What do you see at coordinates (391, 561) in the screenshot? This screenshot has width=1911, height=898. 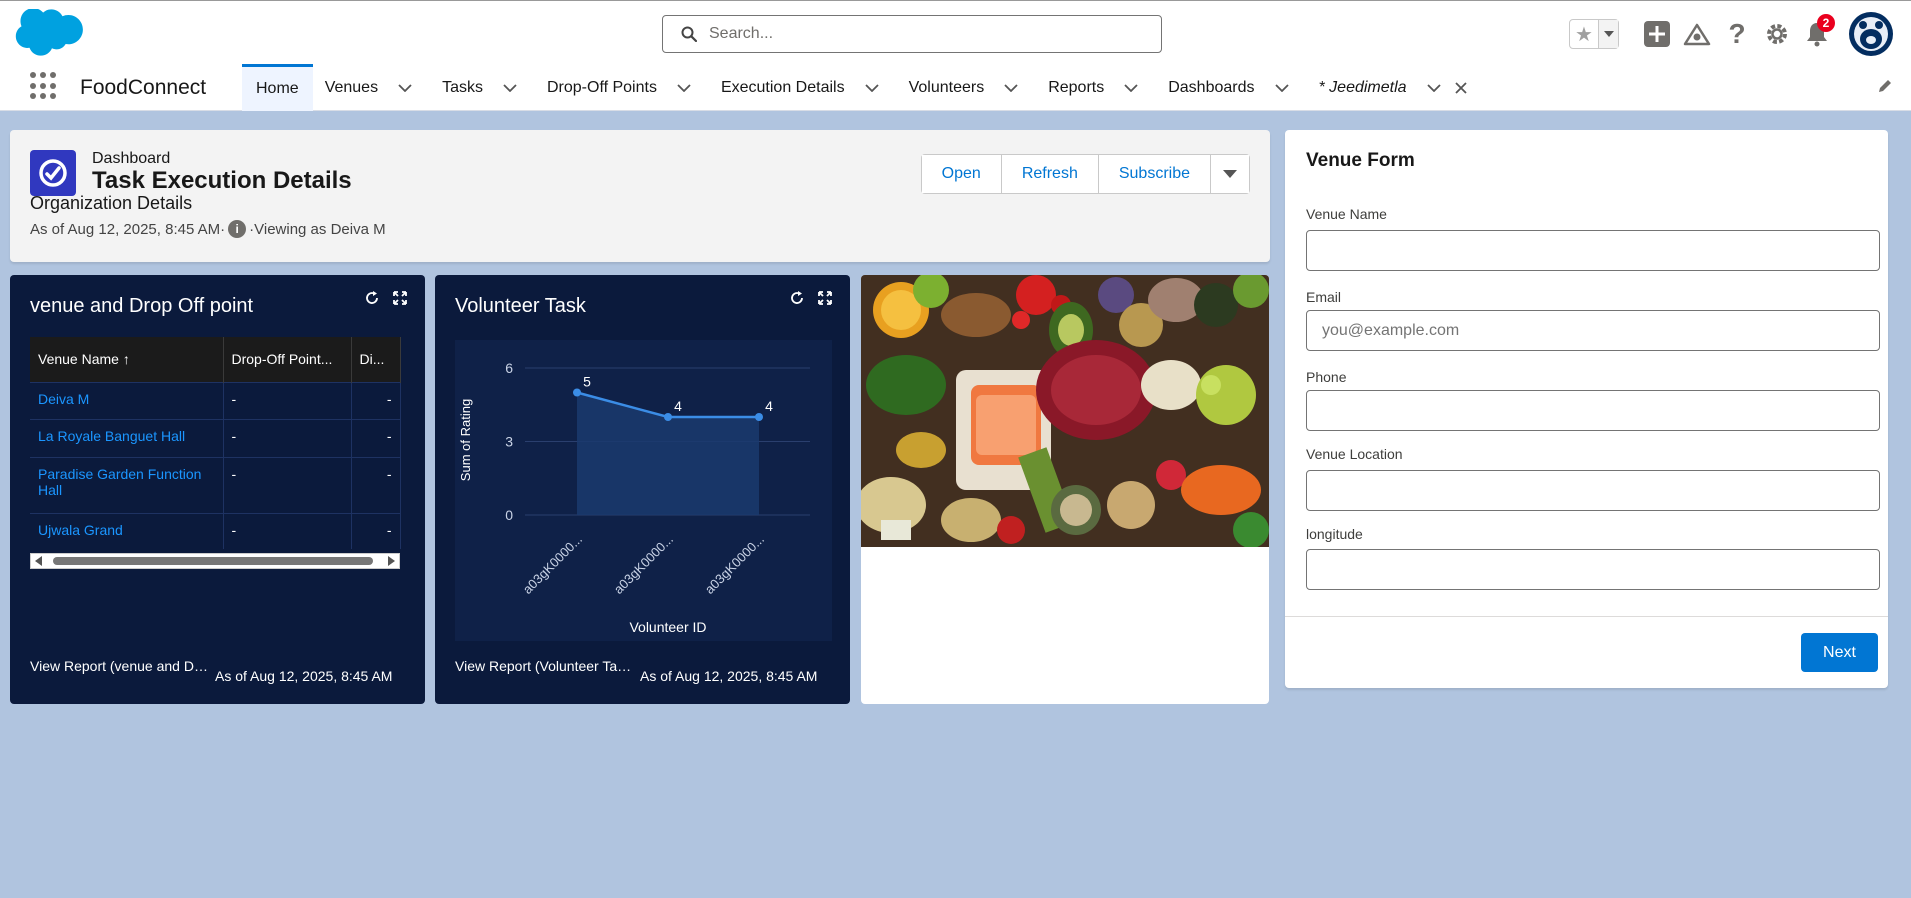 I see `scroll-right-icon` at bounding box center [391, 561].